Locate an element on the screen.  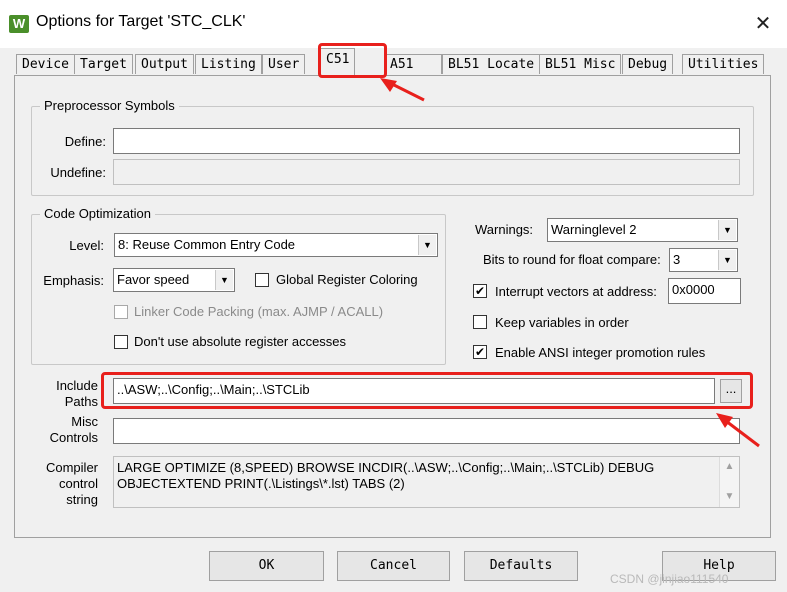
window-title: Options for Target 'STC_CLK' is located at coordinates (141, 21).